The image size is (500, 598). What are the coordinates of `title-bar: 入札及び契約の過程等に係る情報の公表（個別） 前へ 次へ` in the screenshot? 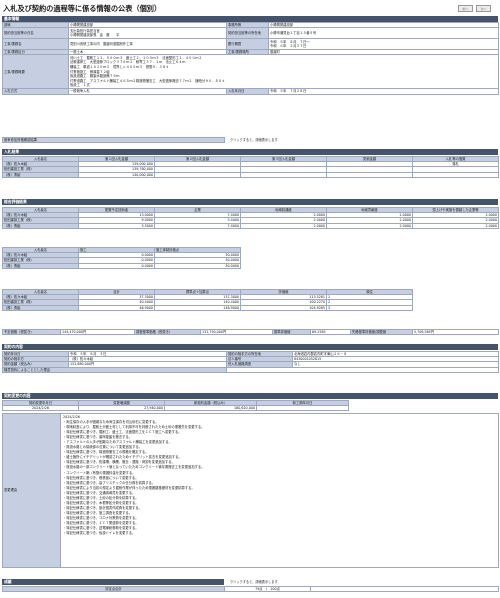 It's located at (250, 8).